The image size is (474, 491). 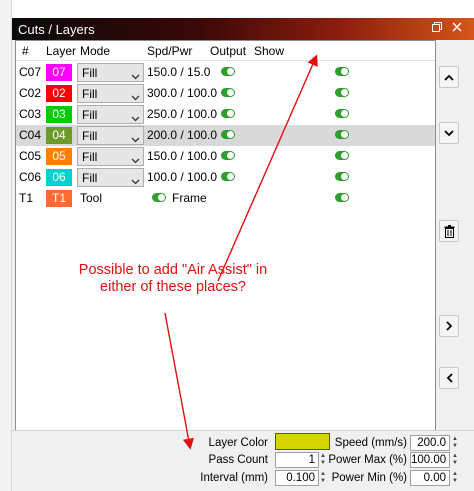 What do you see at coordinates (30, 177) in the screenshot?
I see `cut-id: C06` at bounding box center [30, 177].